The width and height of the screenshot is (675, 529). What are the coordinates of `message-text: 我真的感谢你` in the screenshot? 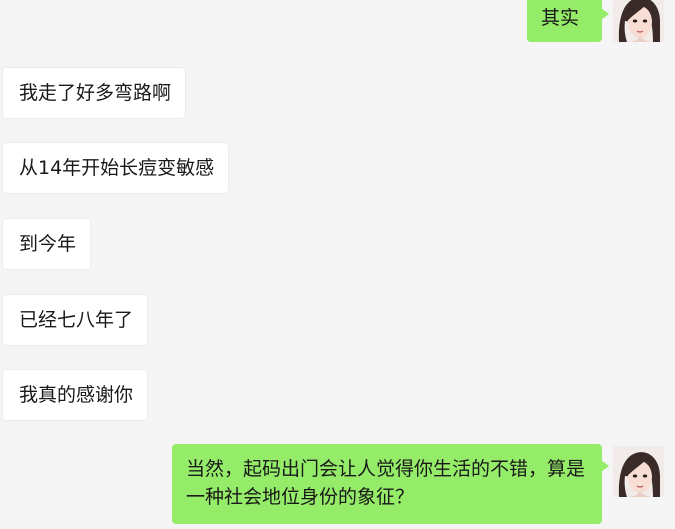 It's located at (76, 395).